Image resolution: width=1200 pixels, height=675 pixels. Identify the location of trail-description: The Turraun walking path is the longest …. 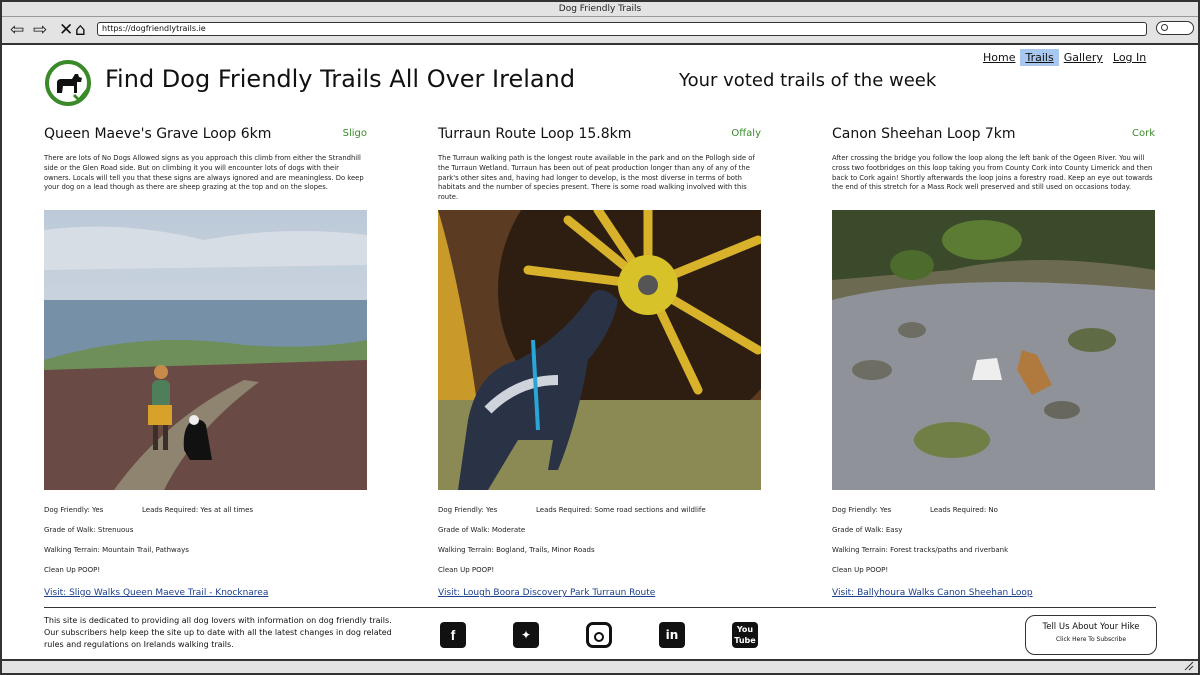
(596, 178).